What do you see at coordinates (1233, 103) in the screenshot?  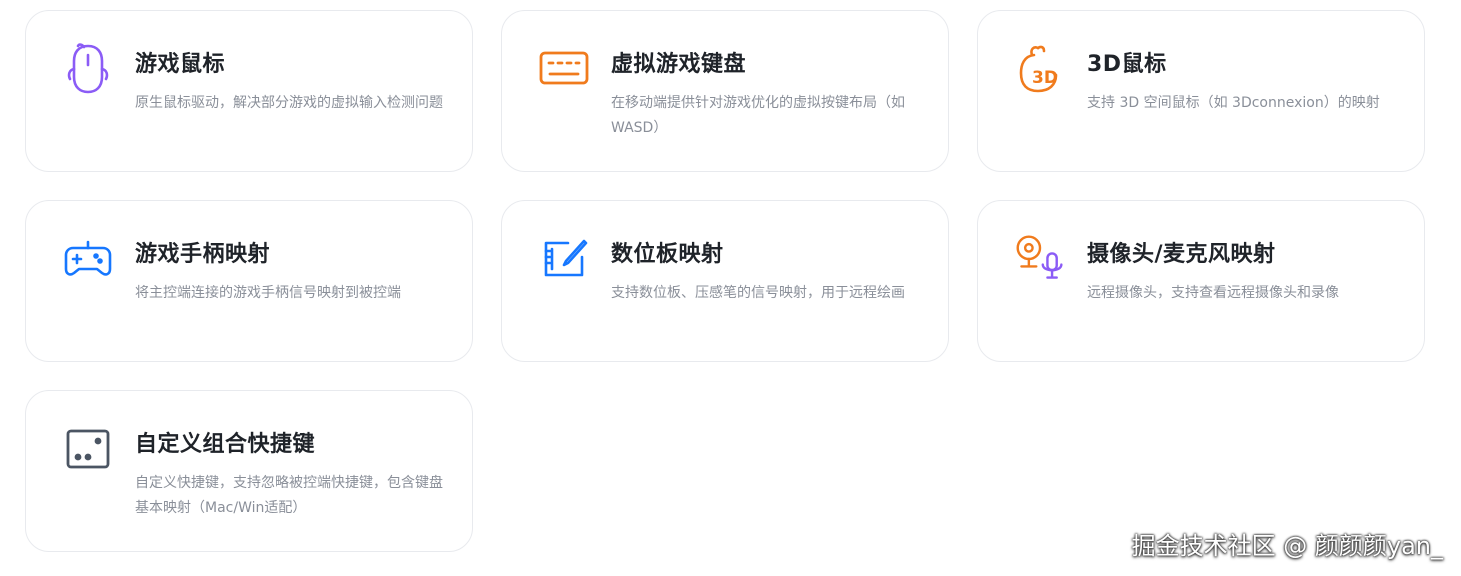 I see `card-description: 支持 3D 空间鼠标（如 3Dconnexion）的映射` at bounding box center [1233, 103].